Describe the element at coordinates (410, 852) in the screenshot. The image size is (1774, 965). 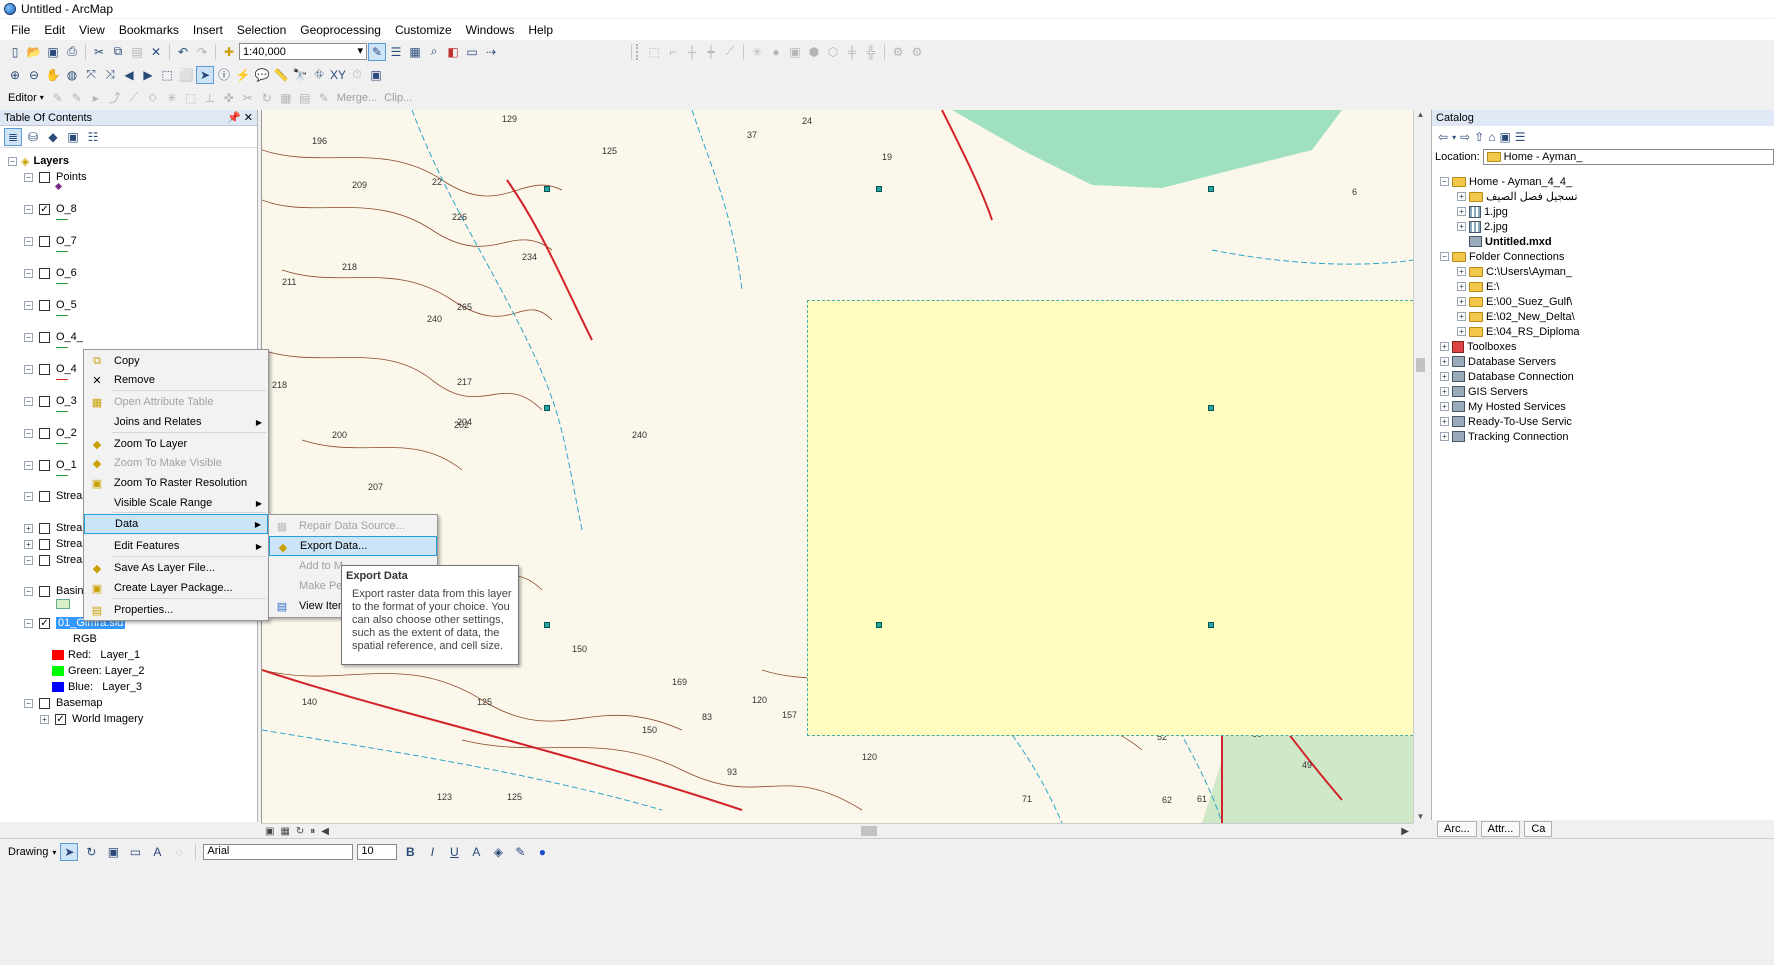
I see `bold-icon: B` at that location.